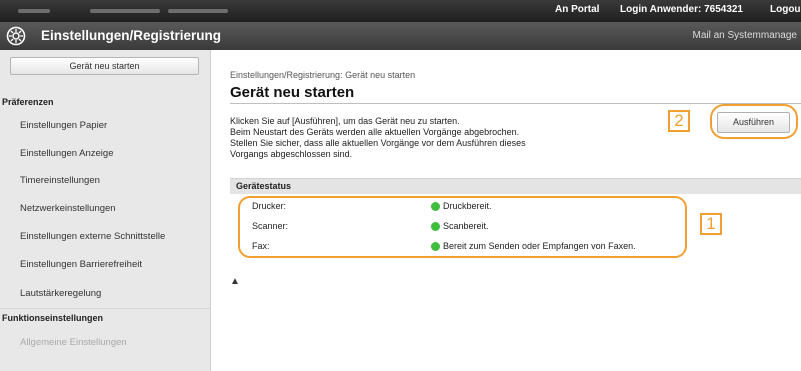 Image resolution: width=801 pixels, height=371 pixels. I want to click on scanner-status-label: Scanner:, so click(270, 226).